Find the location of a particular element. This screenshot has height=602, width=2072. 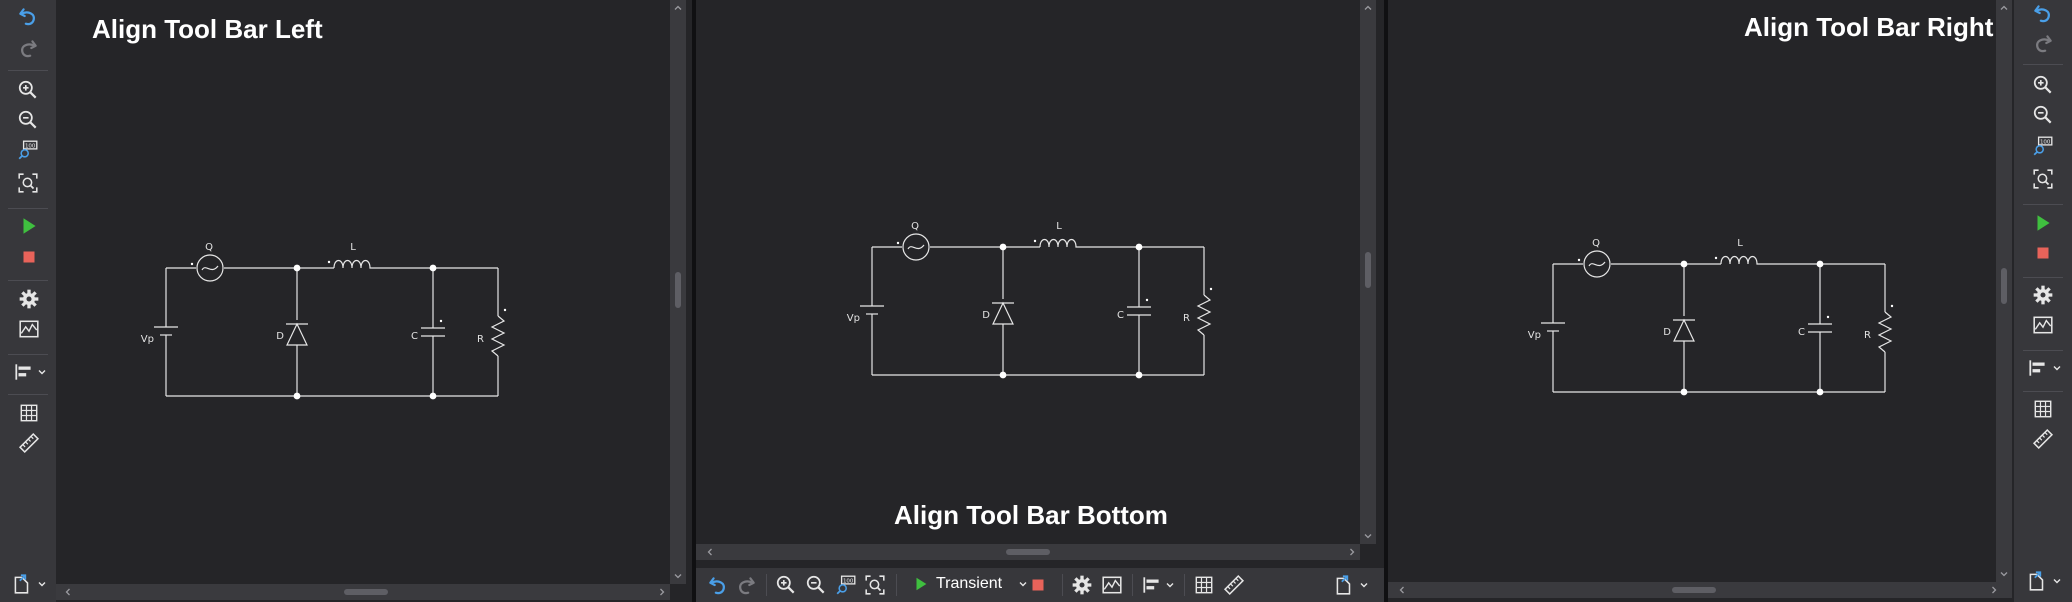

label-vp: Vp is located at coordinates (853, 318).